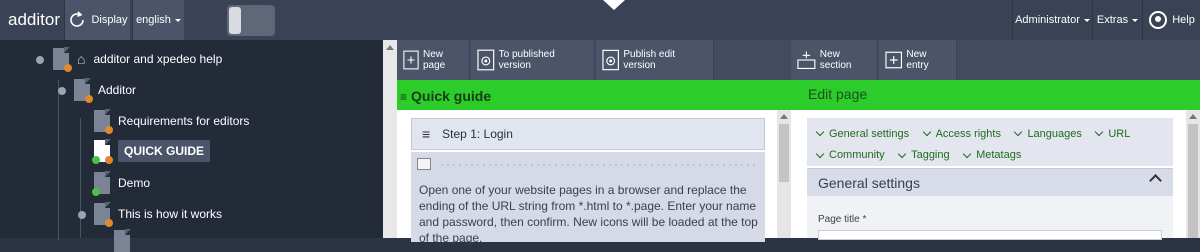  I want to click on publish-edit-button: Publish edit version, so click(655, 60).